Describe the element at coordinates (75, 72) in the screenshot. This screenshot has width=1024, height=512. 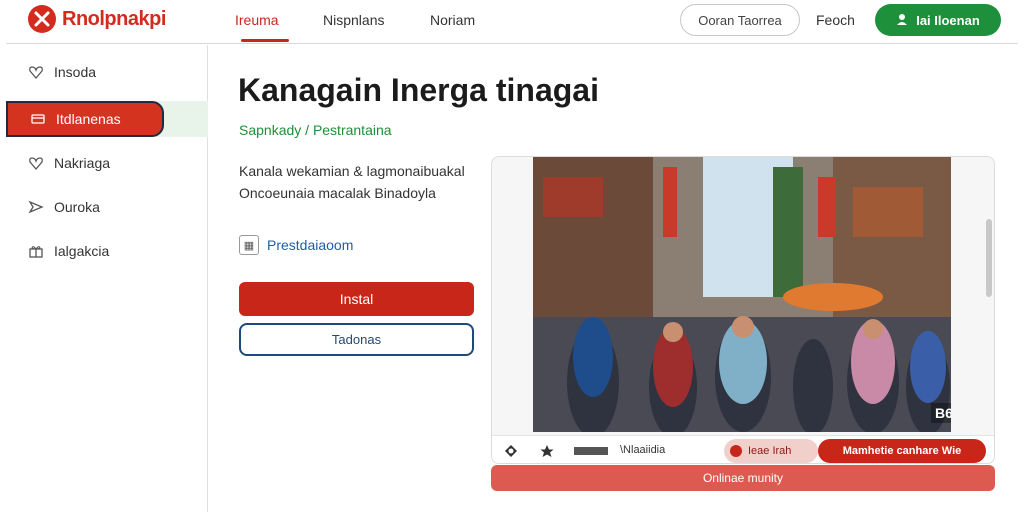
I see `sidebar-item-label: Insoda` at that location.